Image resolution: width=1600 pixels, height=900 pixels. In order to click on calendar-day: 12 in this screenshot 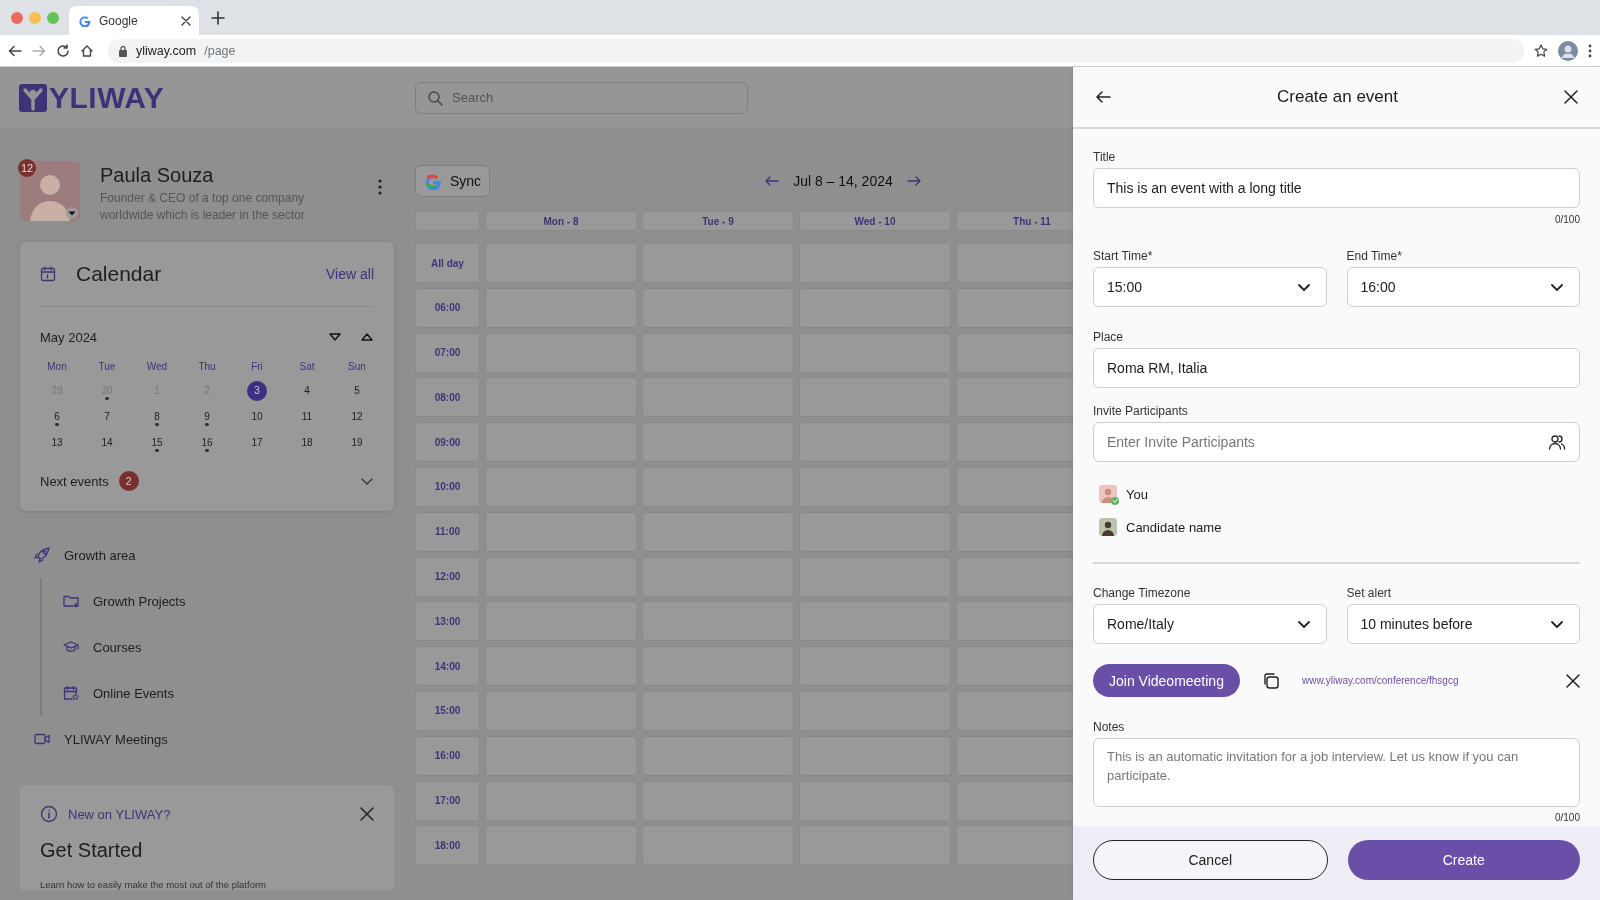, I will do `click(357, 417)`.